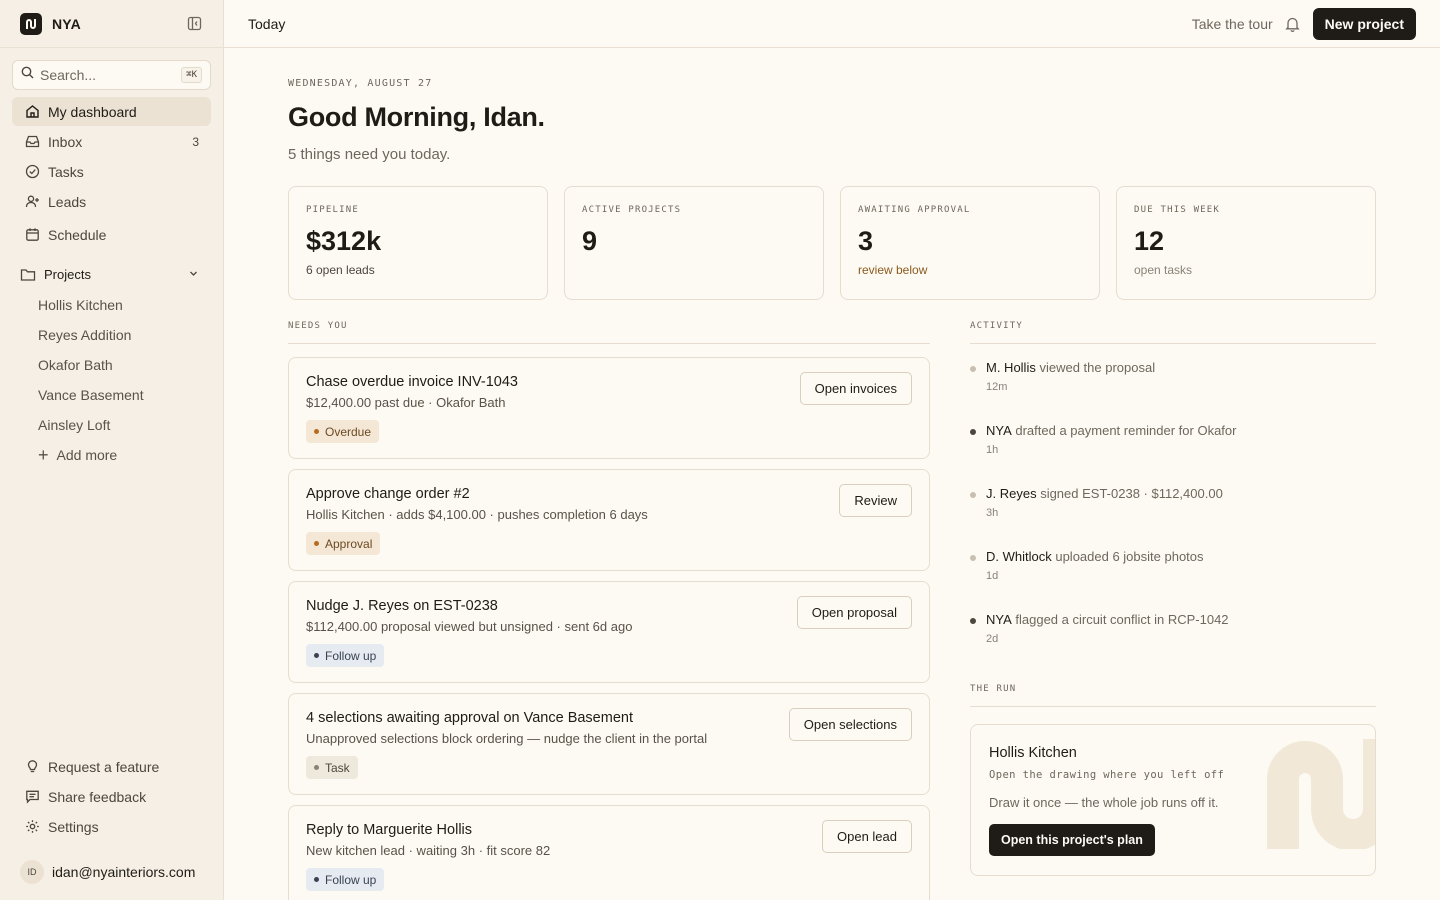  What do you see at coordinates (32, 872) in the screenshot?
I see `avatar: ID` at bounding box center [32, 872].